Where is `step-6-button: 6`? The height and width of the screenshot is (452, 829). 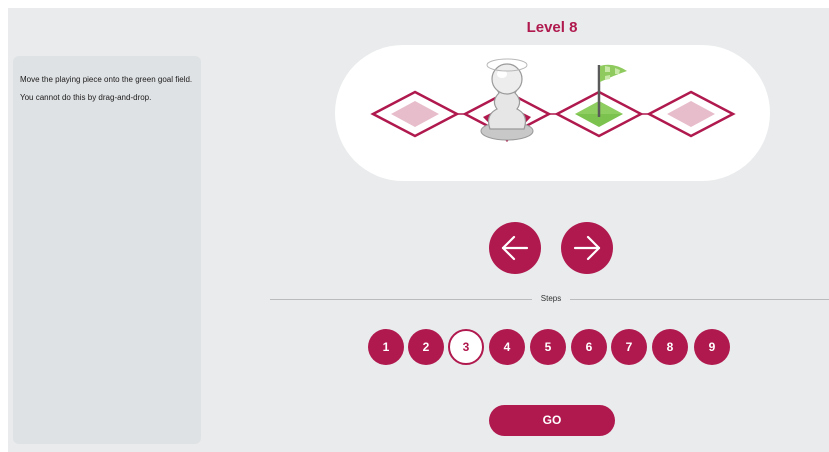
step-6-button: 6 is located at coordinates (589, 347).